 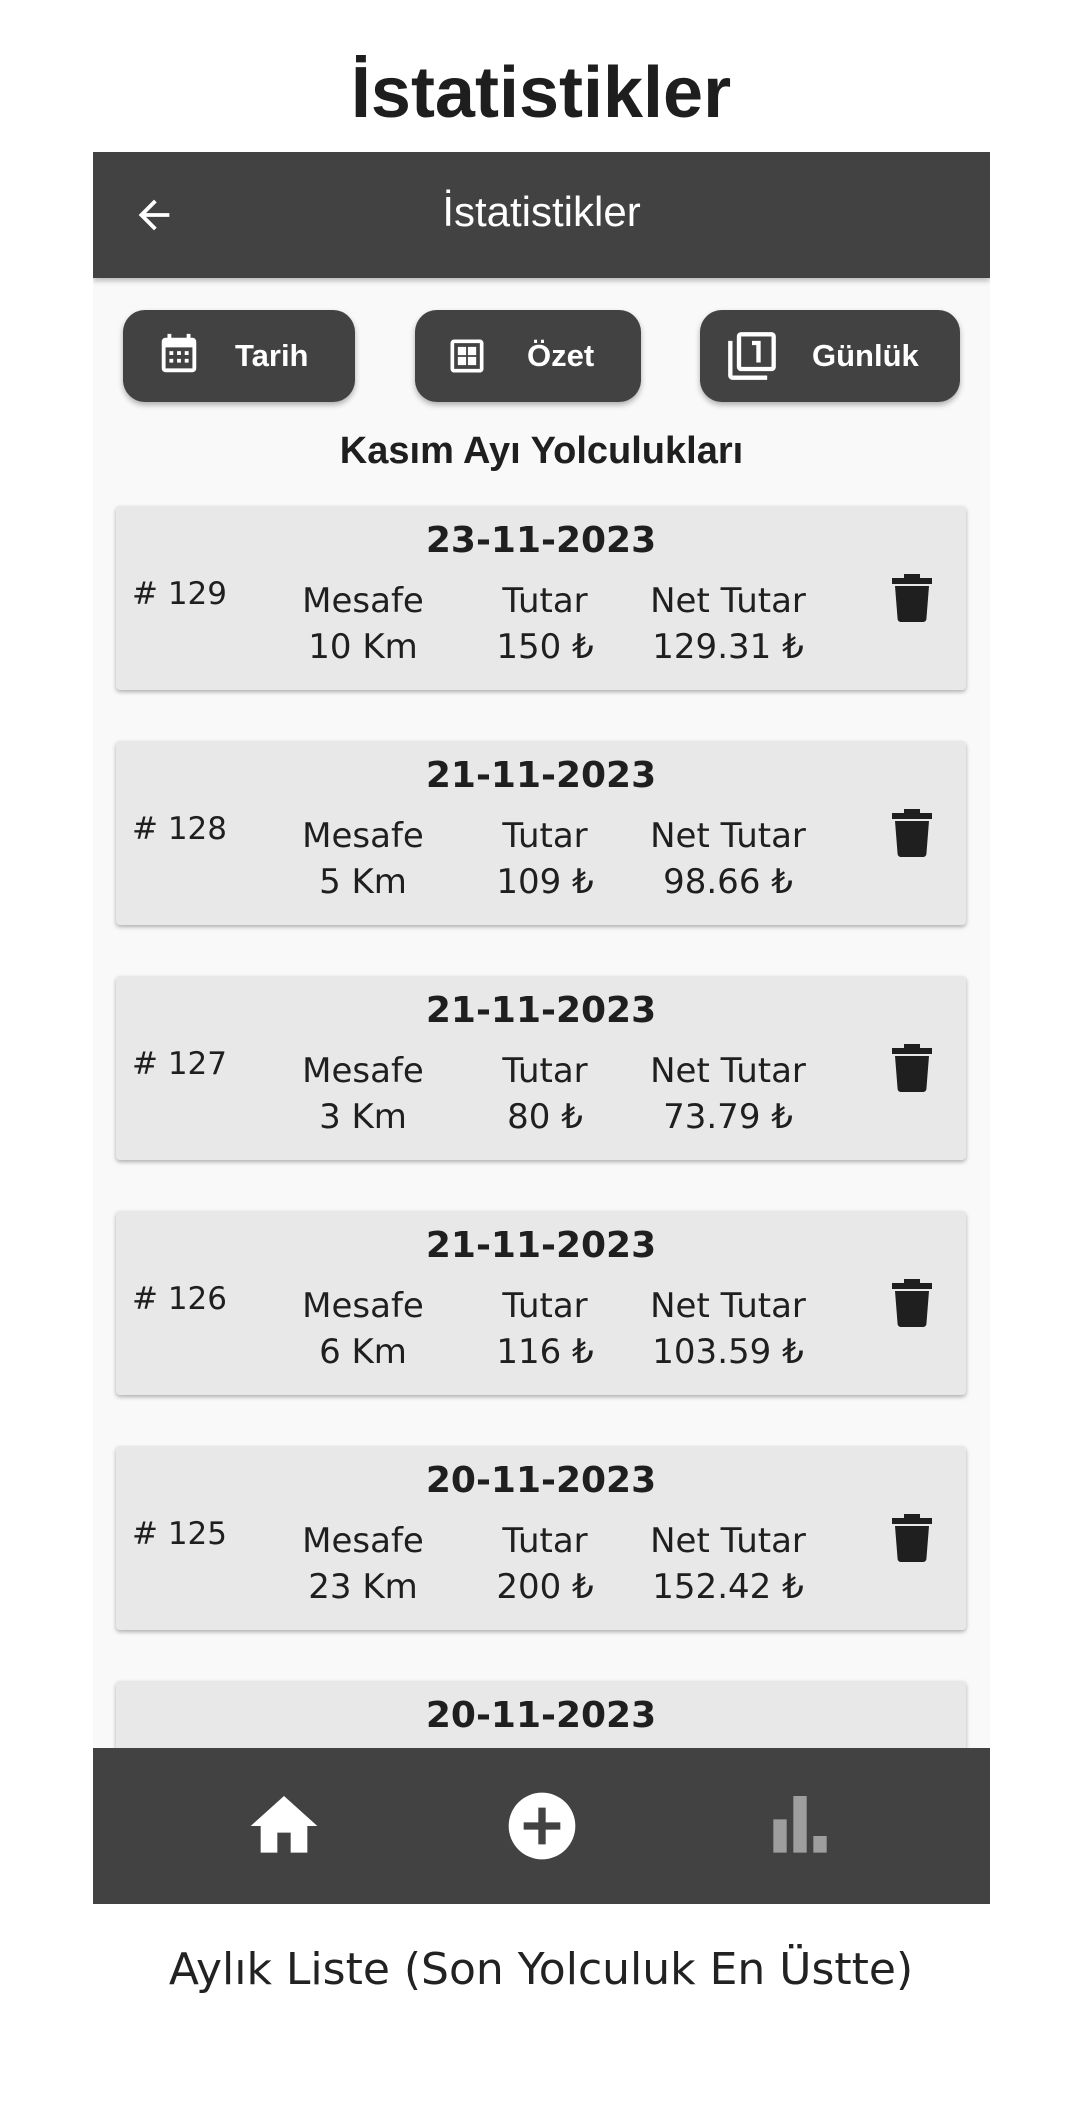 I want to click on amount-value: 80 ₺, so click(x=545, y=1117).